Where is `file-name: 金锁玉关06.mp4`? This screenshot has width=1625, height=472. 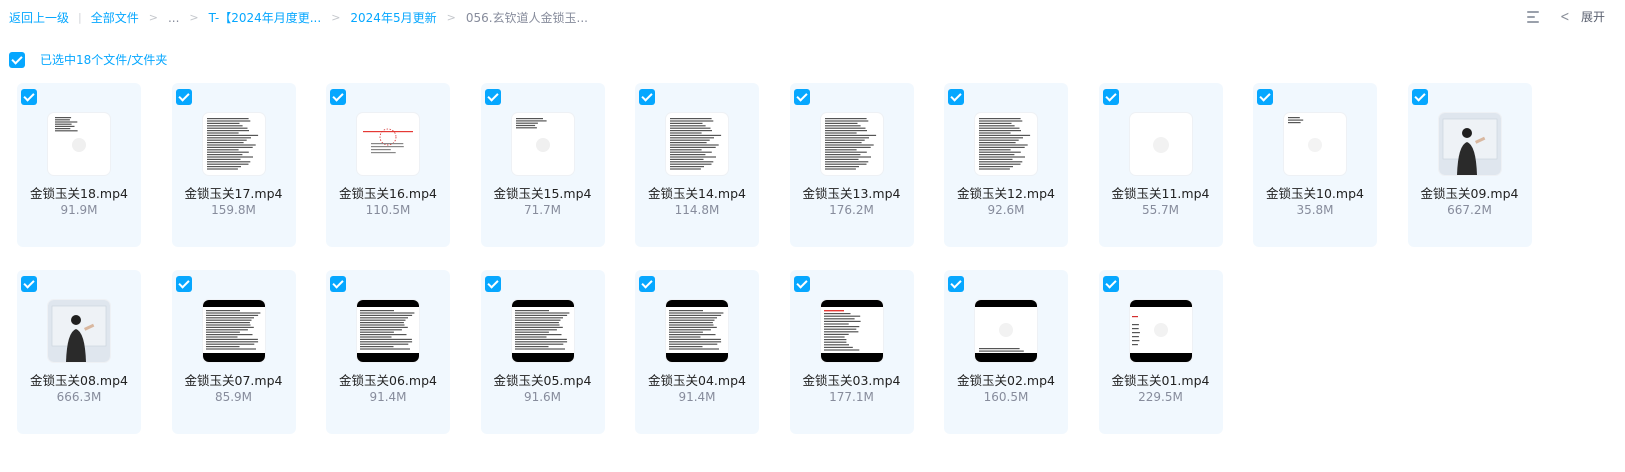 file-name: 金锁玉关06.mp4 is located at coordinates (388, 380).